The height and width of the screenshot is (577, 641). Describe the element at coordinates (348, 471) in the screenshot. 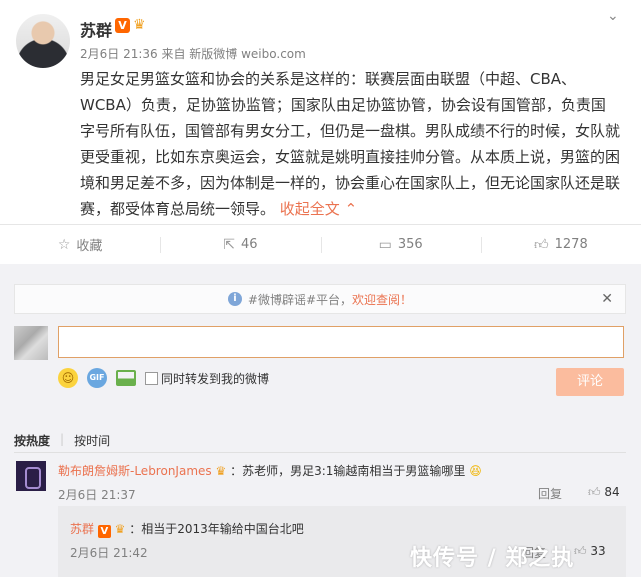

I see `comment-text: ：苏老师，男足3:1输越南相当于男篮输哪里` at that location.